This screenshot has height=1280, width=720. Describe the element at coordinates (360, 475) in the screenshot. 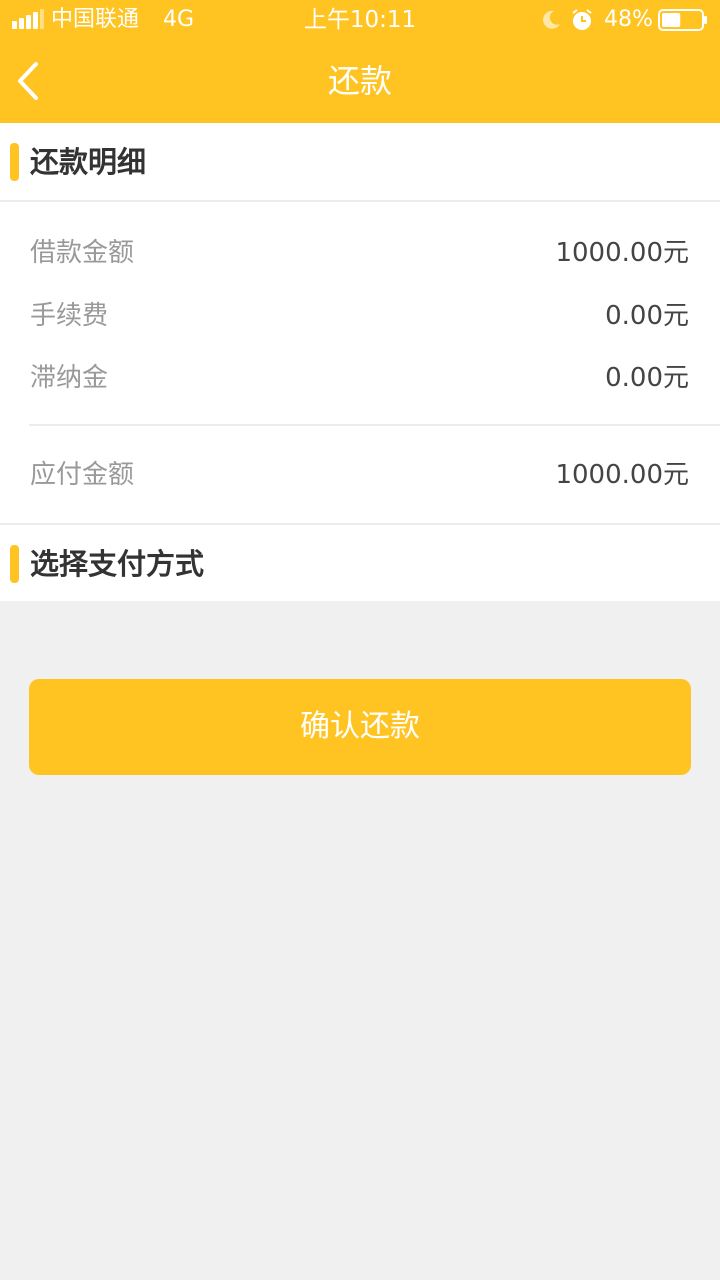

I see `detail-row-total-due: 应付金额 1000.00元` at that location.